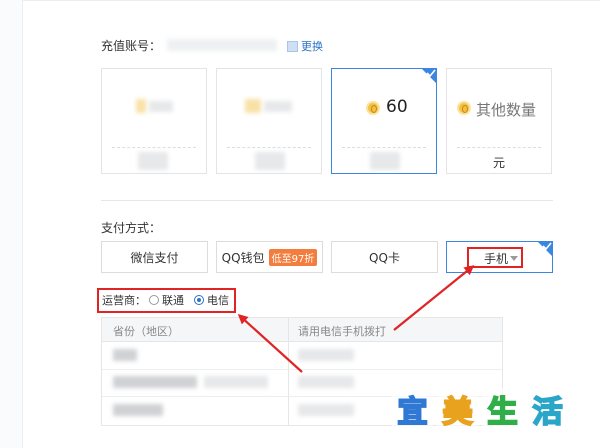  Describe the element at coordinates (412, 409) in the screenshot. I see `watermark-char: 宜` at that location.